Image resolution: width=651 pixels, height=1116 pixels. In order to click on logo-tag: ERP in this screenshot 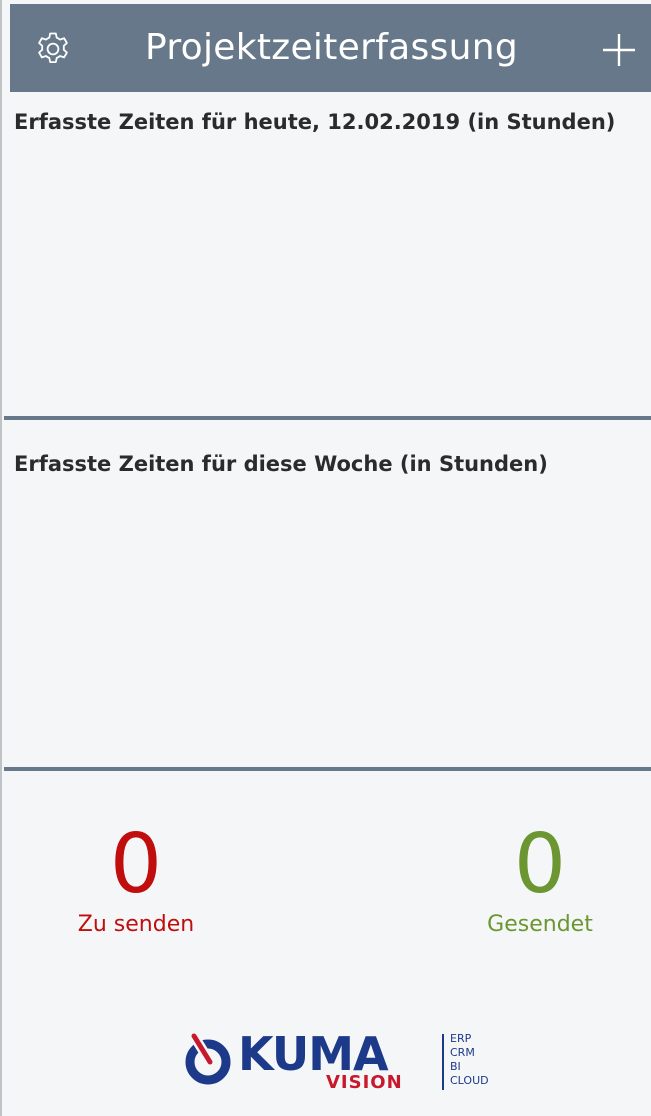, I will do `click(461, 1038)`.